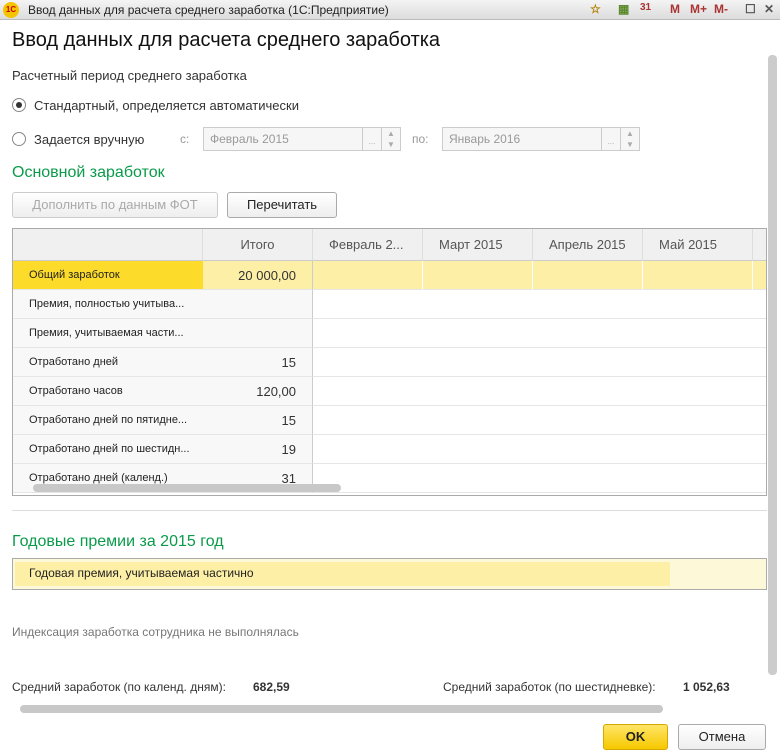  I want to click on radio-auto, so click(19, 105).